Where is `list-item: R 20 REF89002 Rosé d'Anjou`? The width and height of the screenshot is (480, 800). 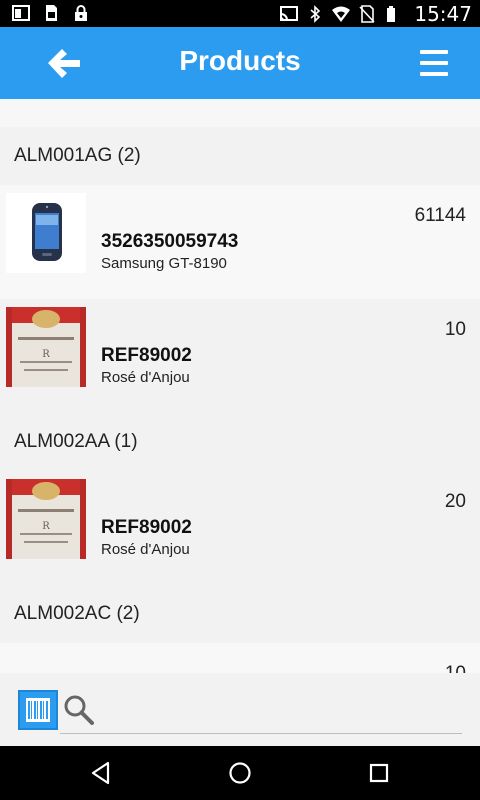
list-item: R 20 REF89002 Rosé d'Anjou is located at coordinates (240, 528).